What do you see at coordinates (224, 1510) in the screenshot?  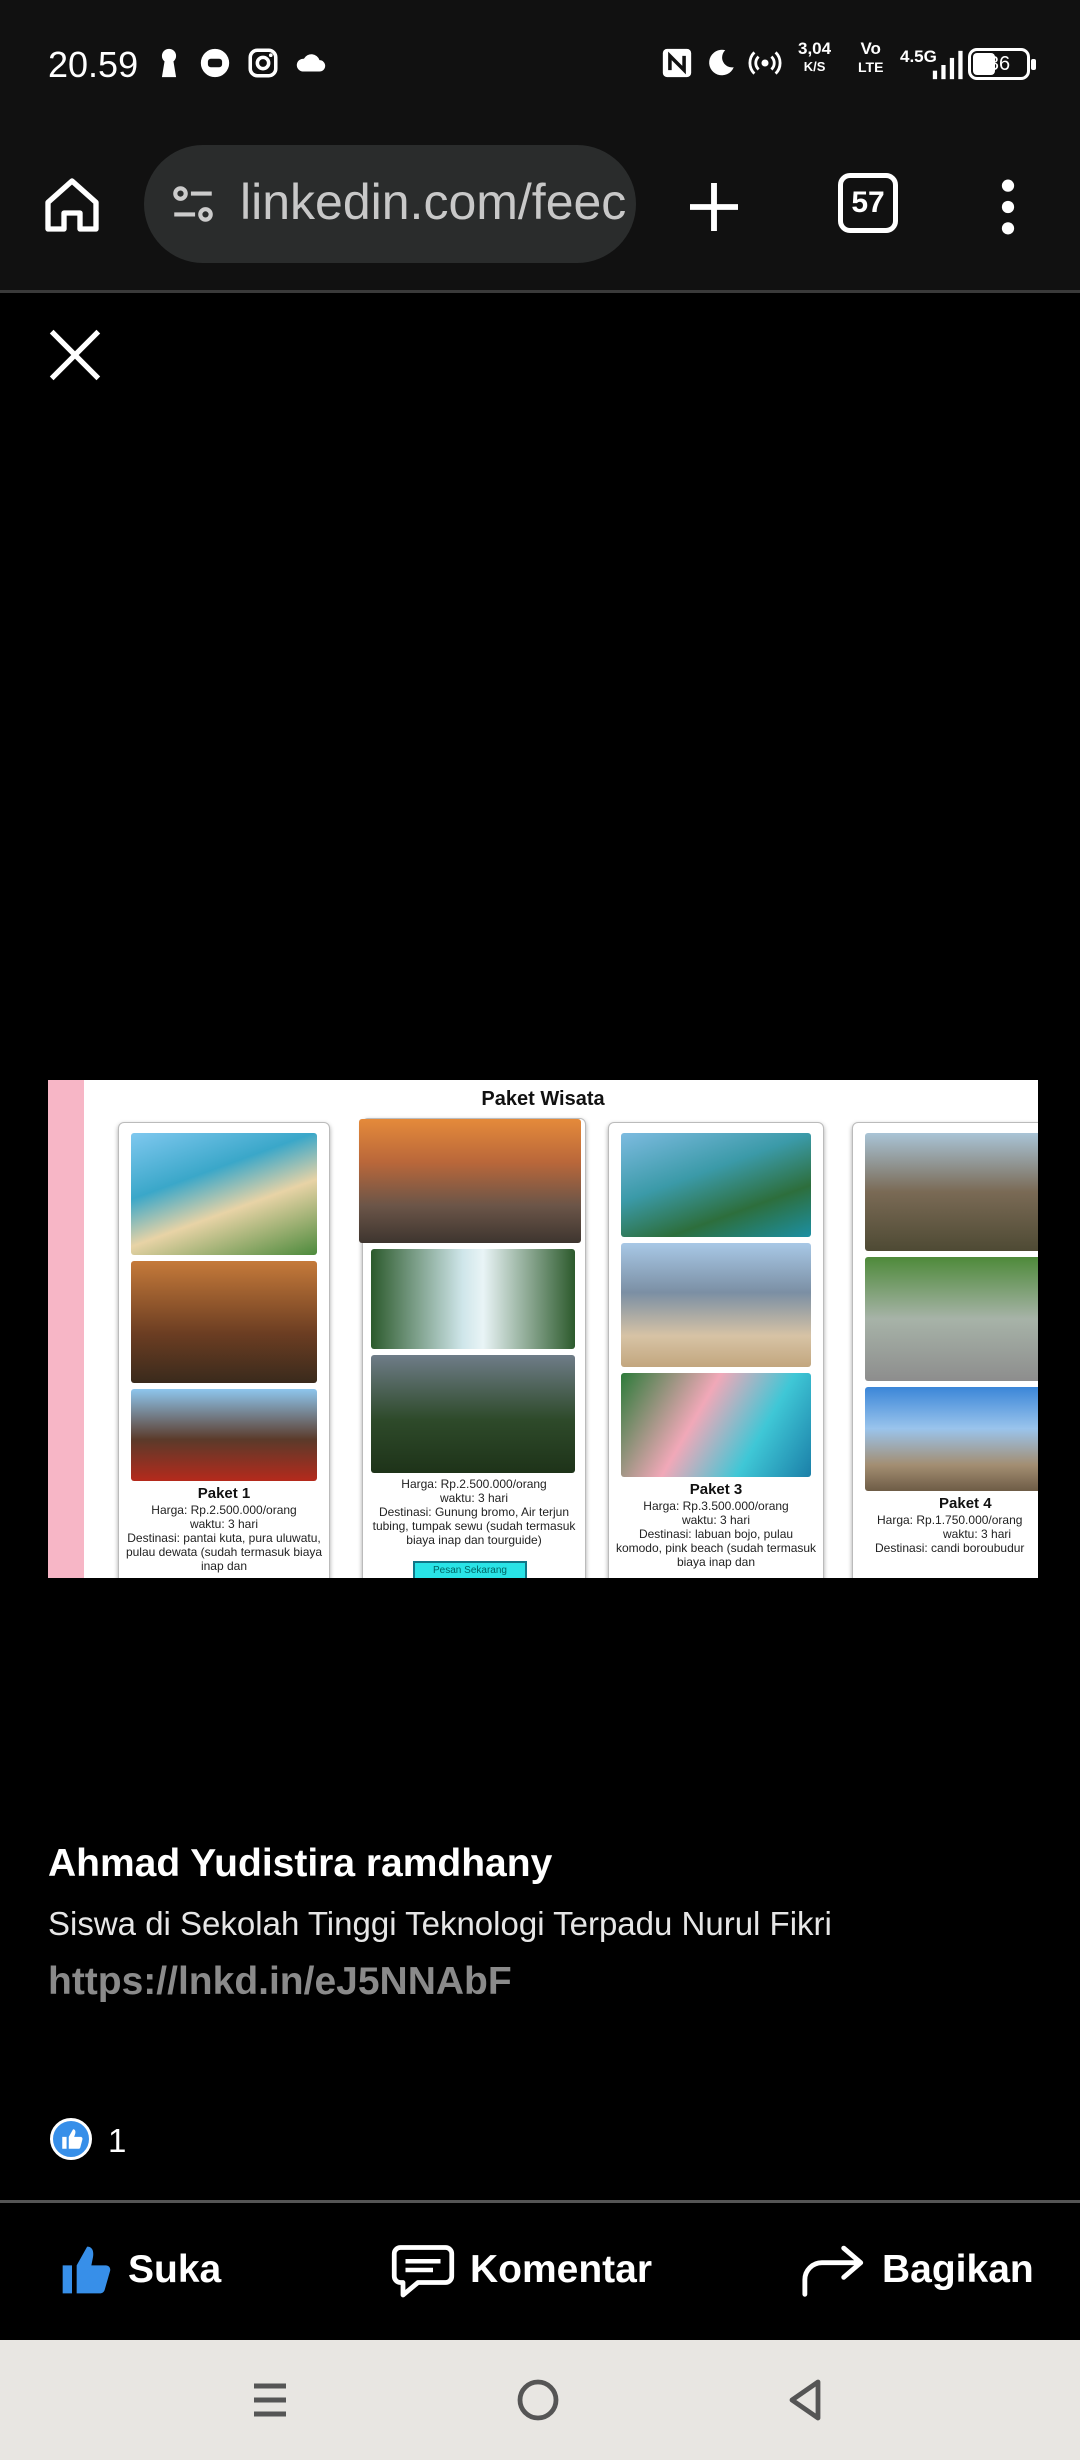 I see `package-1-price: Harga: Rp.2.500.000/orang` at bounding box center [224, 1510].